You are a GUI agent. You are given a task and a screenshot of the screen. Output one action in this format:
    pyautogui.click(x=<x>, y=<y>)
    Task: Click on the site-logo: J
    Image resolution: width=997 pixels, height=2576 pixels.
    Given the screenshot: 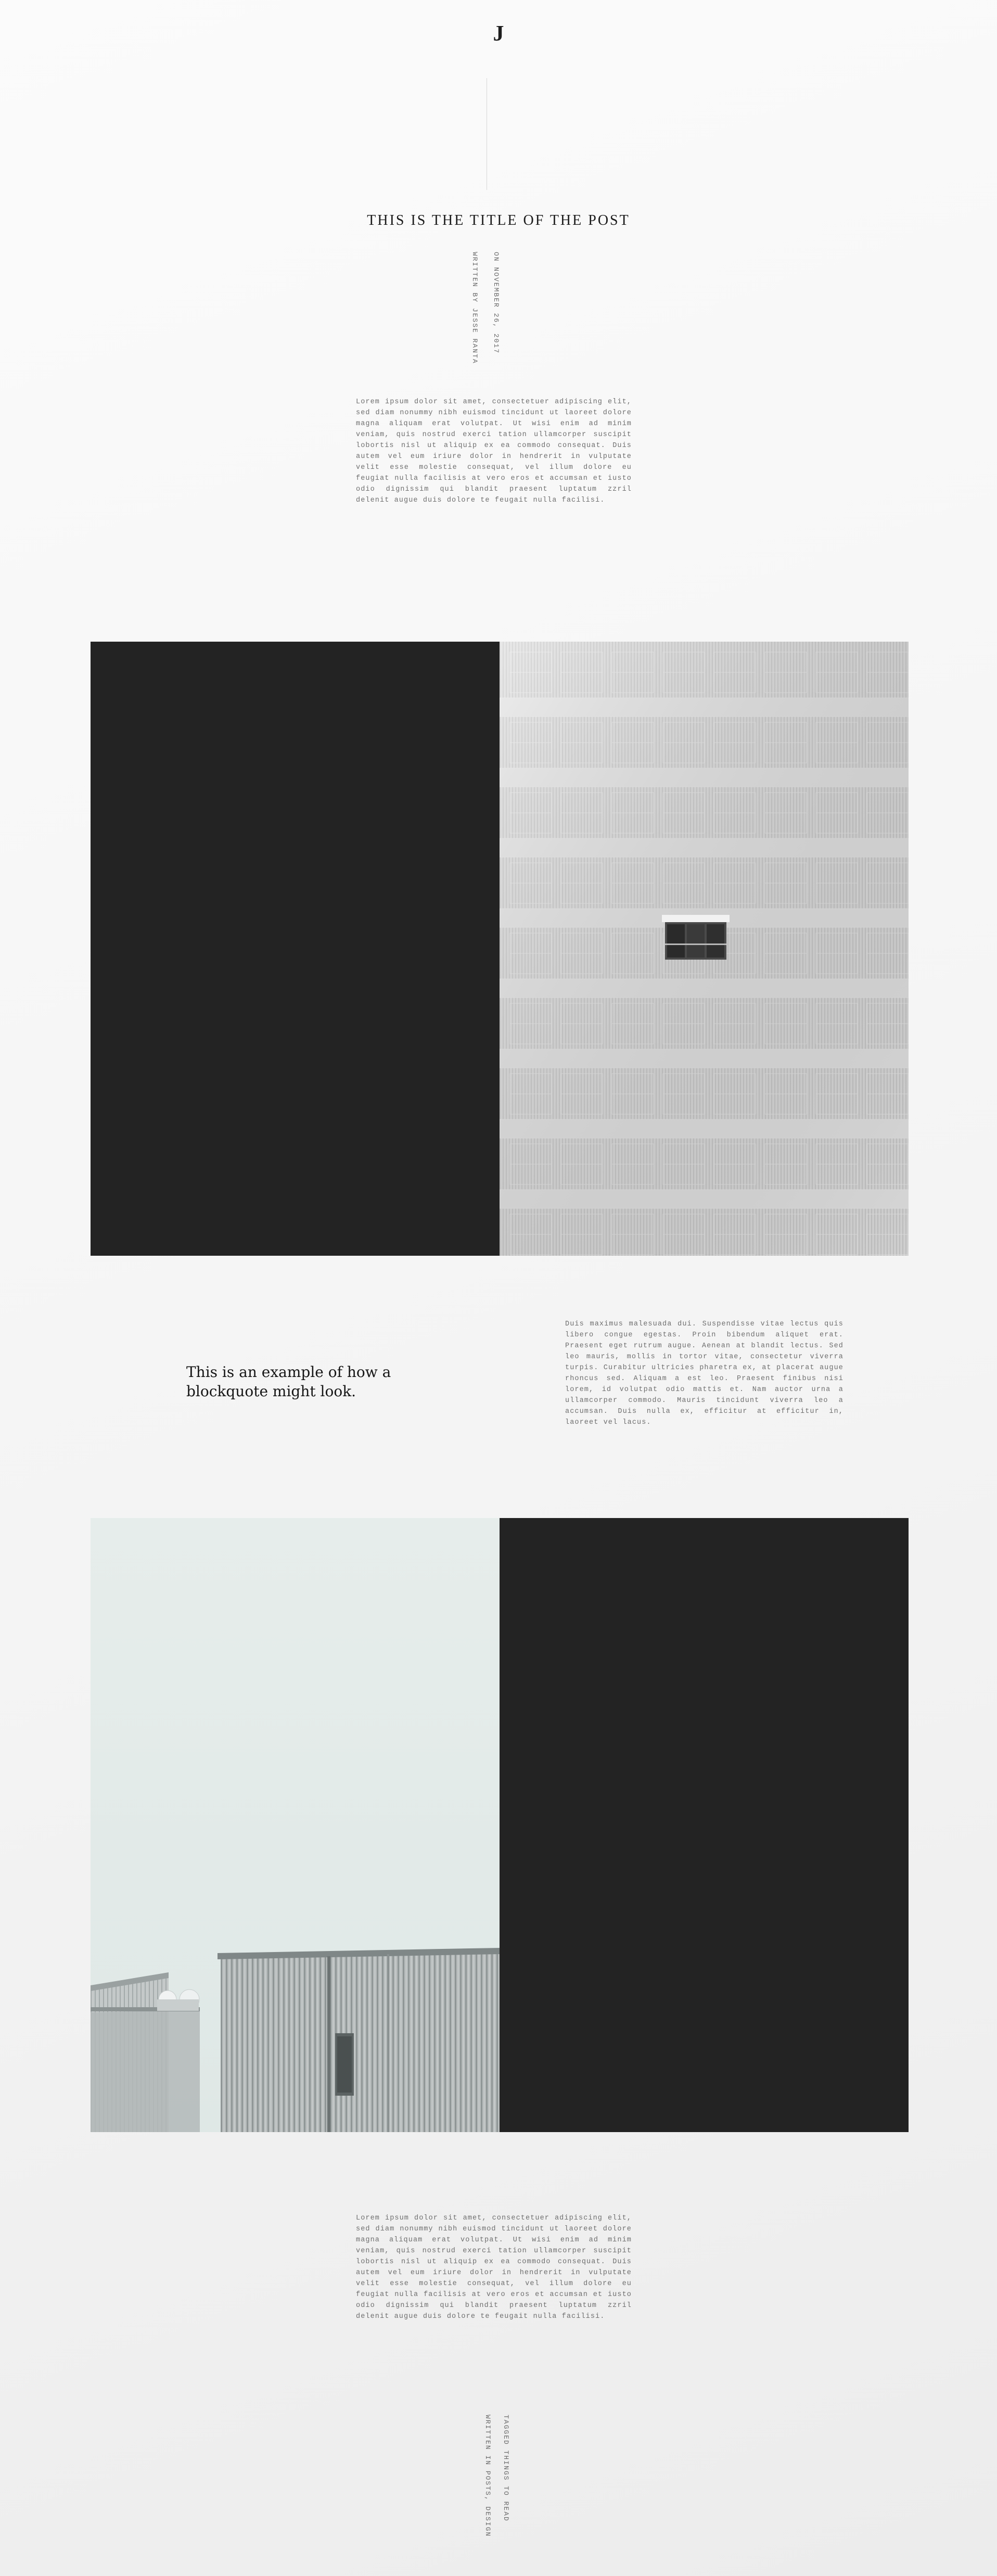 What is the action you would take?
    pyautogui.click(x=498, y=34)
    